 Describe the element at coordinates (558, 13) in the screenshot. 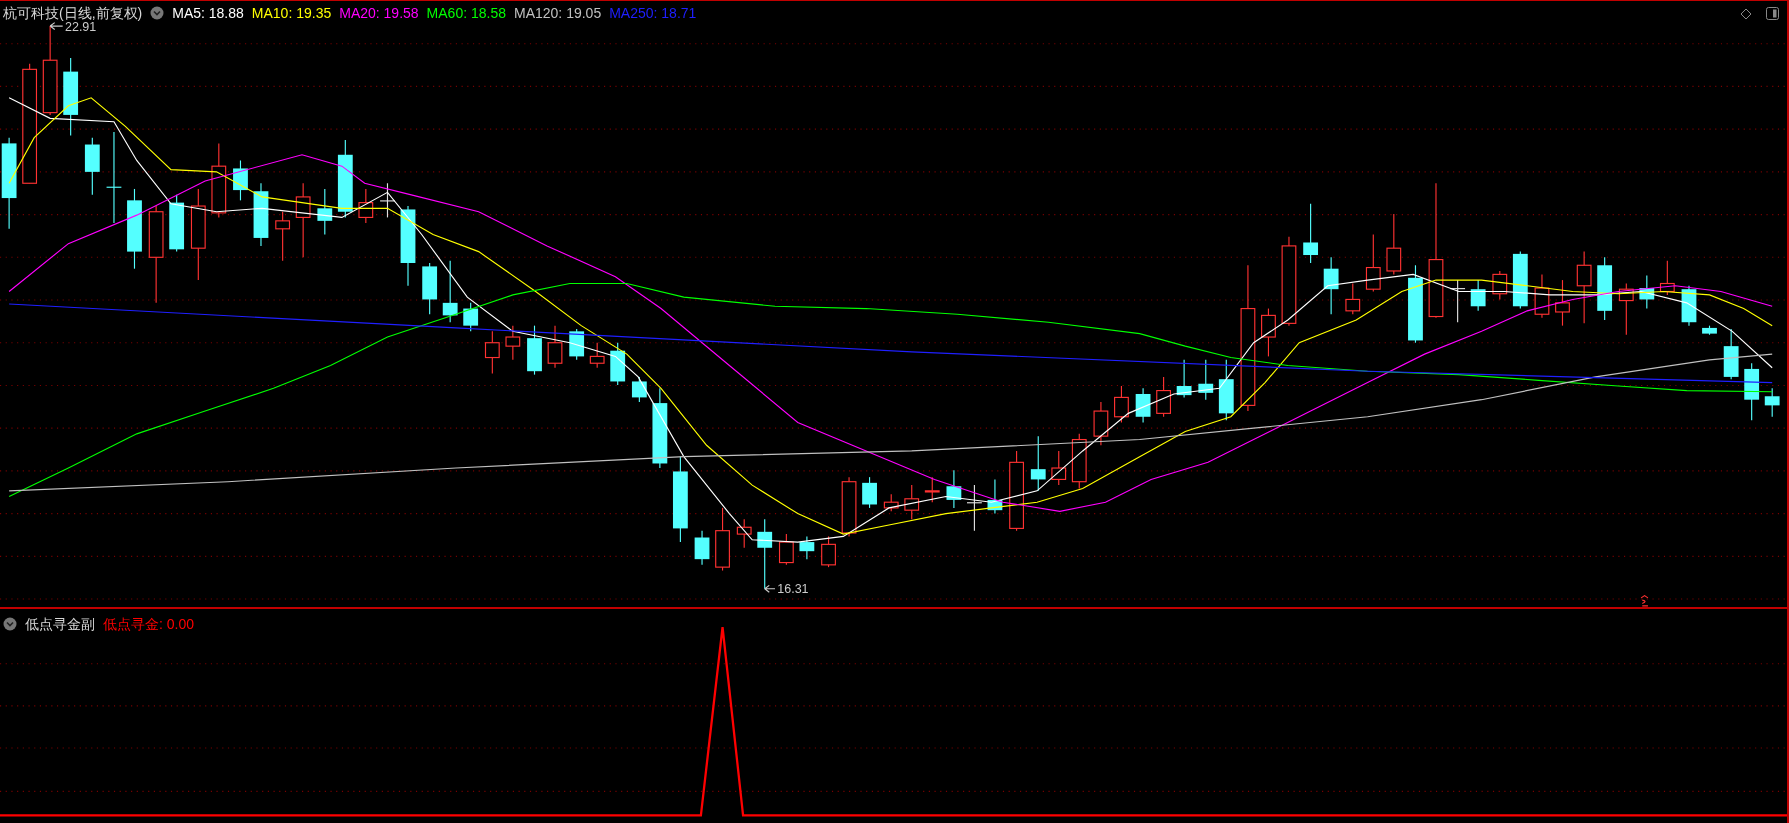

I see `moving-average-value: MA120: 19.05` at that location.